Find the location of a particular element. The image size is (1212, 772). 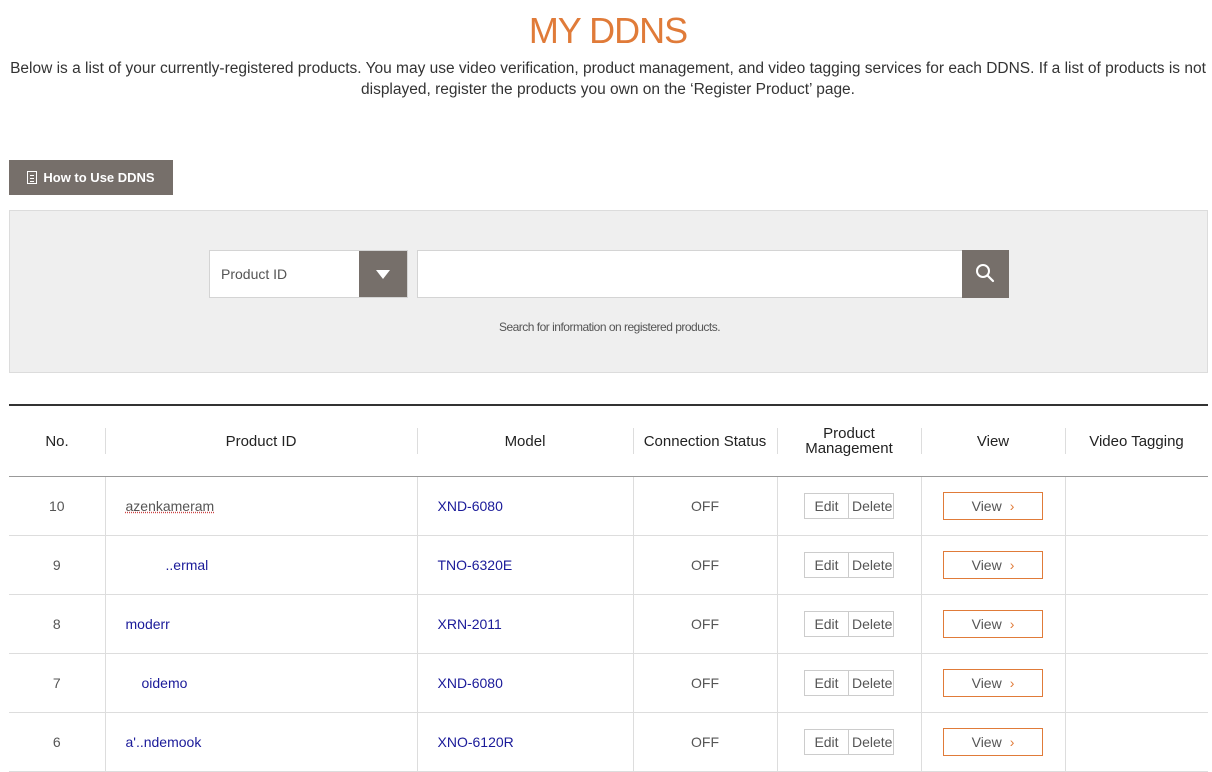

header-product-id-label: Product ID is located at coordinates (261, 441).